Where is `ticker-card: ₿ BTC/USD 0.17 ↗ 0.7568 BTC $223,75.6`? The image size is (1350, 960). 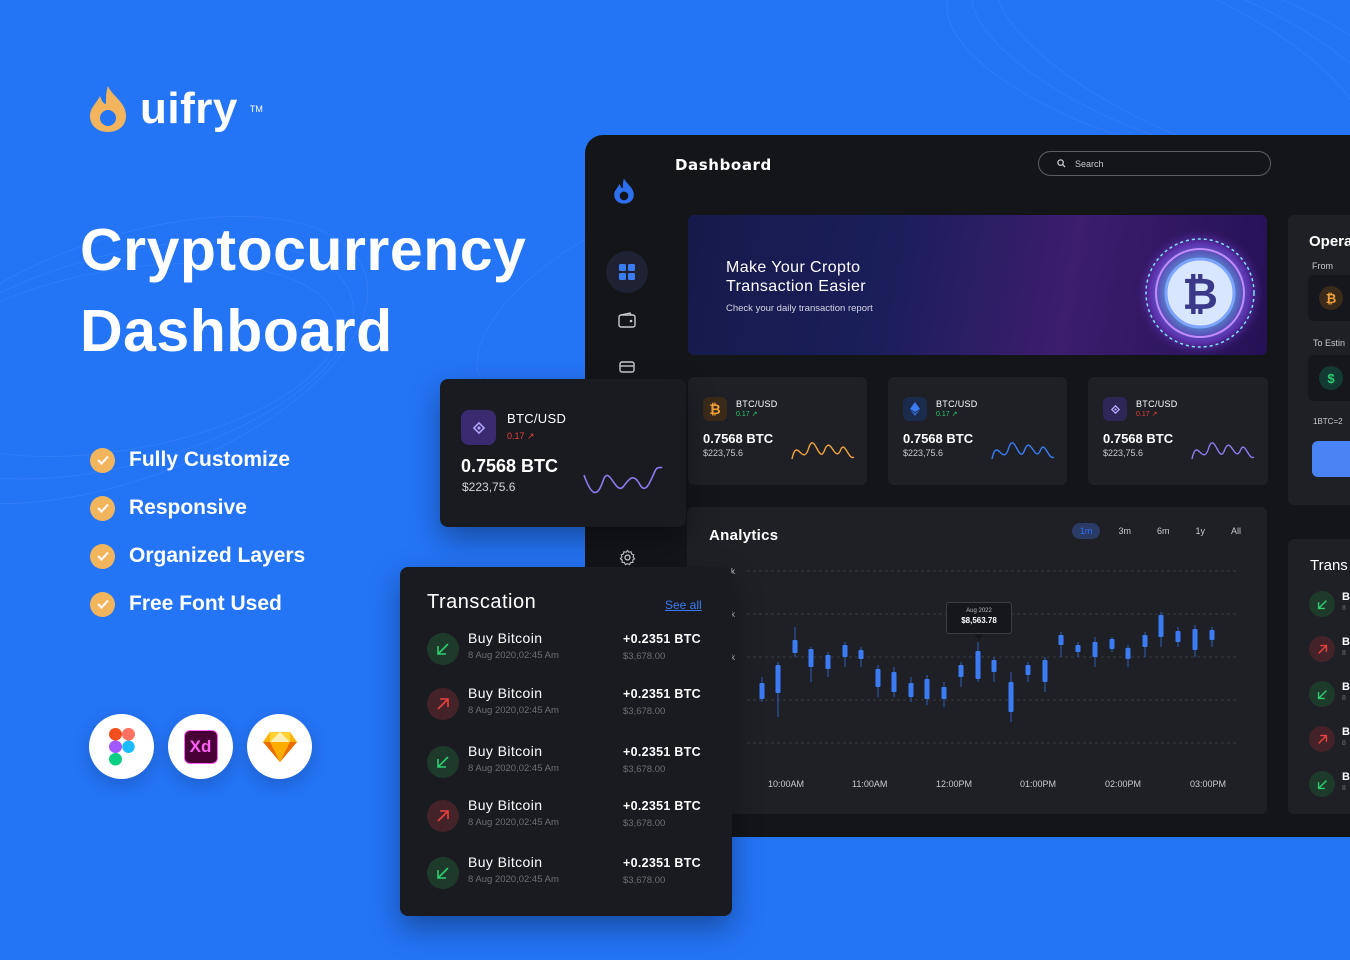
ticker-card: ₿ BTC/USD 0.17 ↗ 0.7568 BTC $223,75.6 is located at coordinates (777, 431).